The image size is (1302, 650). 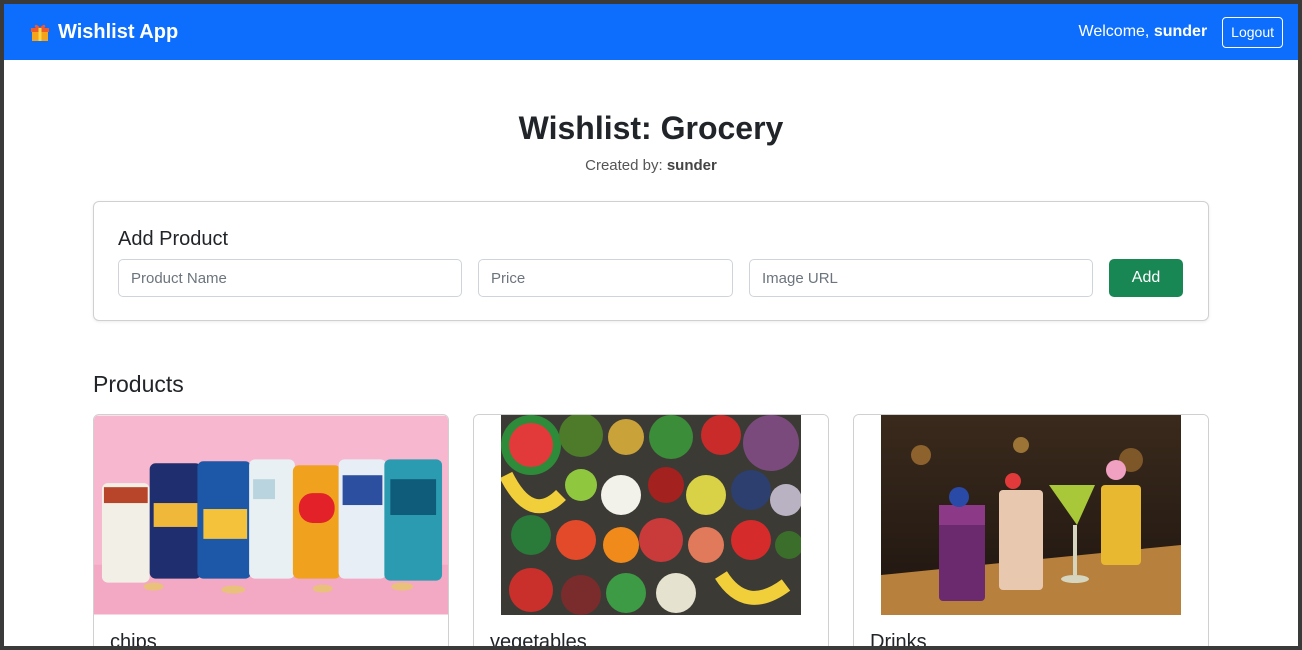 What do you see at coordinates (538, 638) in the screenshot?
I see `product-name: vegetables` at bounding box center [538, 638].